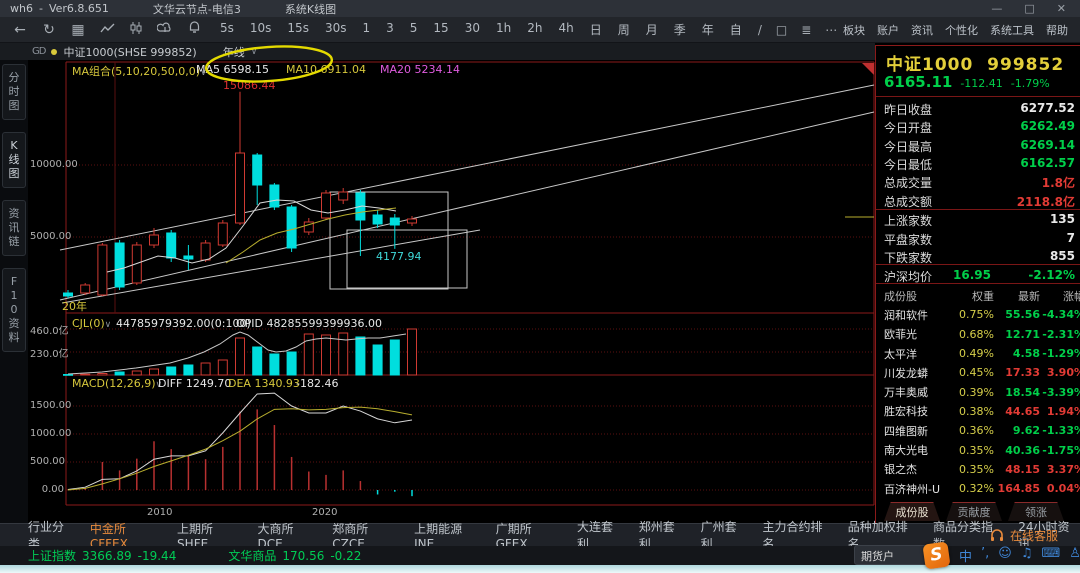  Describe the element at coordinates (136, 29) in the screenshot. I see `candlestick-icon` at that location.